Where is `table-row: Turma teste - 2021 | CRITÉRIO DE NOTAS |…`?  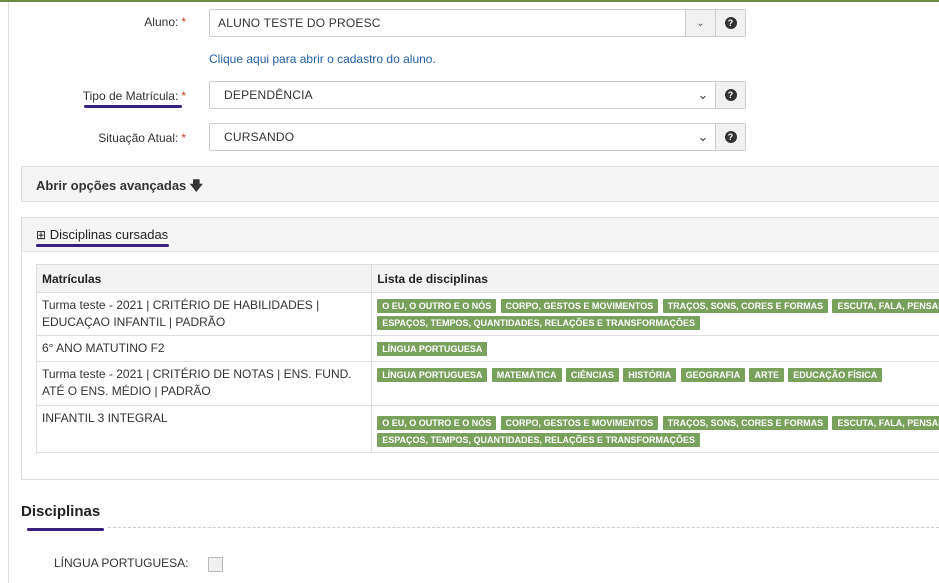
table-row: Turma teste - 2021 | CRITÉRIO DE NOTAS |… is located at coordinates (487, 383).